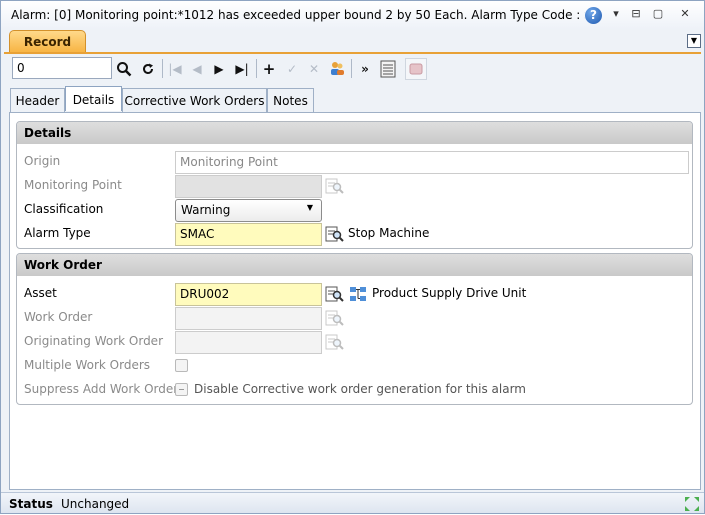 This screenshot has width=705, height=515. I want to click on origin-row: Origin Monitoring Point, so click(356, 162).